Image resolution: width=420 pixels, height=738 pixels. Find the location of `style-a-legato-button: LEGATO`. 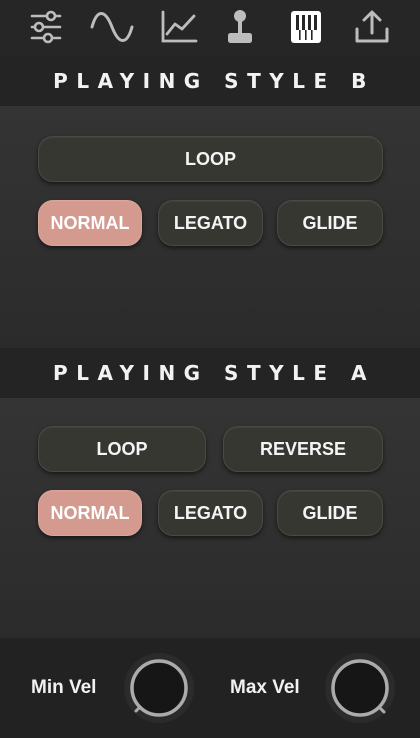

style-a-legato-button: LEGATO is located at coordinates (210, 513).